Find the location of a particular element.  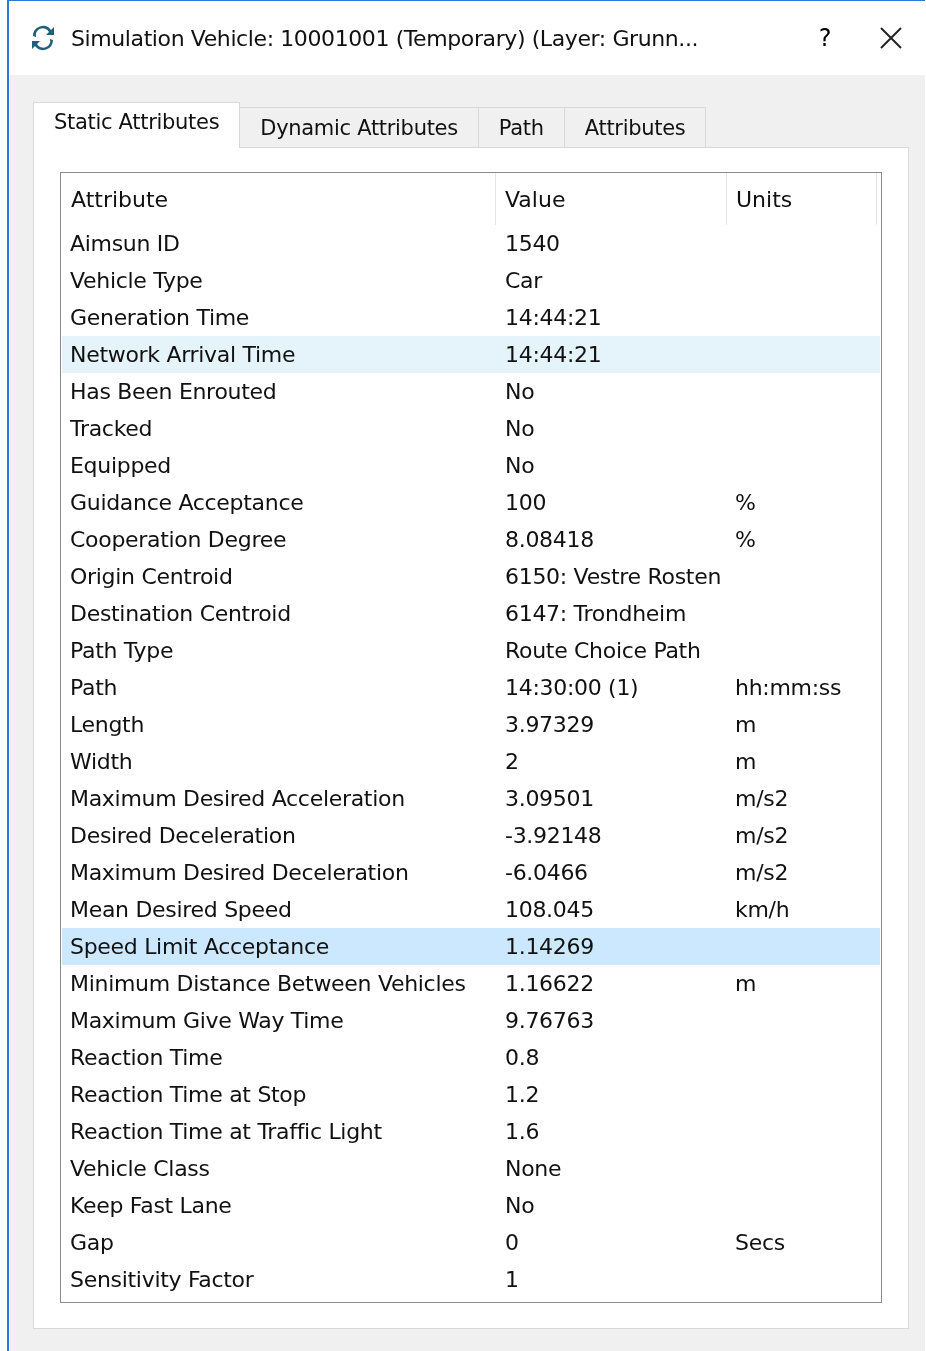

table-row: Sensitivity Factor 1 is located at coordinates (471, 1279).